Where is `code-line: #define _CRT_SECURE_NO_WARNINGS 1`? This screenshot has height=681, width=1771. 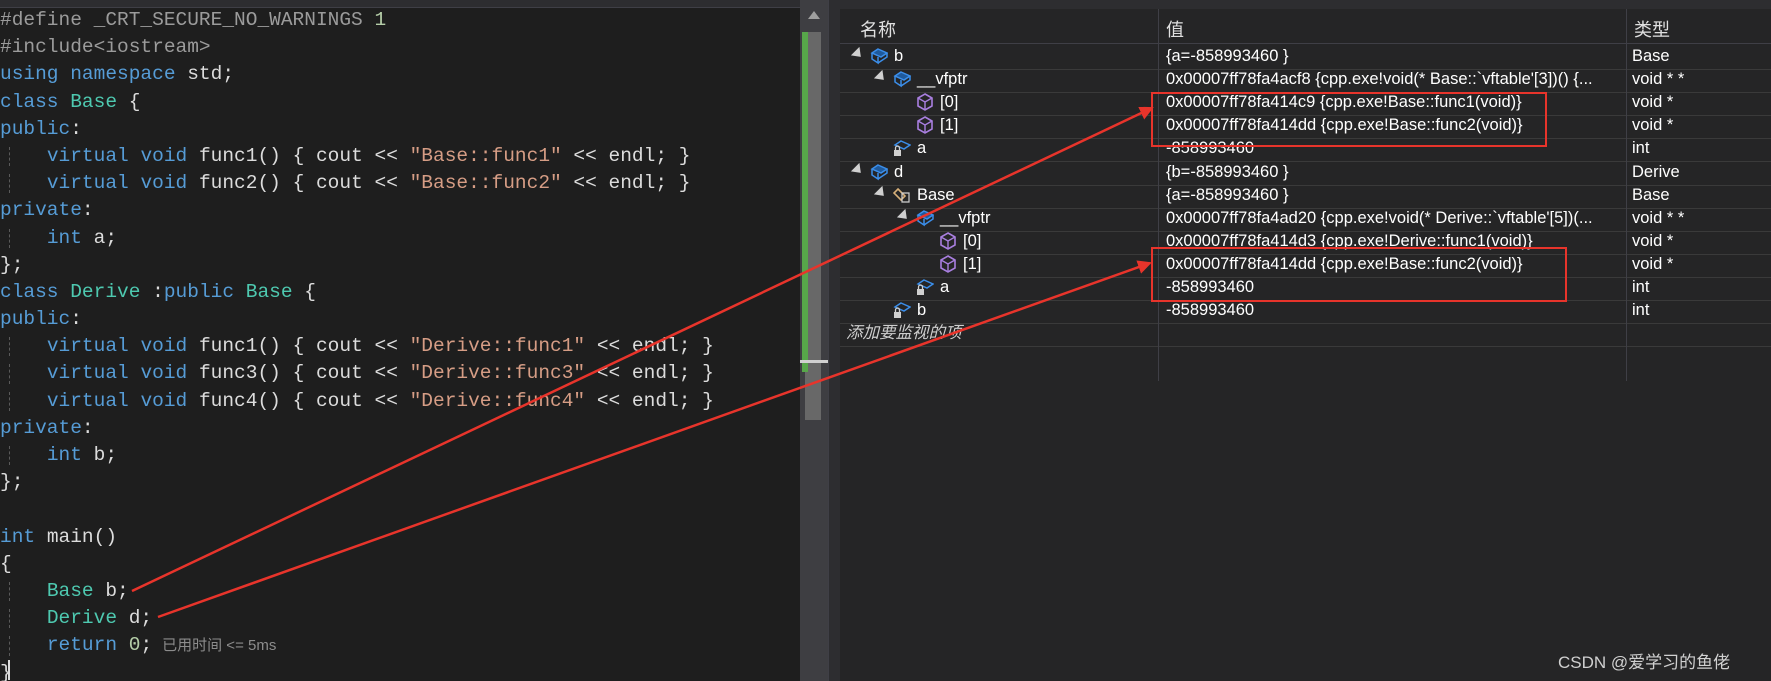
code-line: #define _CRT_SECURE_NO_WARNINGS 1 is located at coordinates (193, 20).